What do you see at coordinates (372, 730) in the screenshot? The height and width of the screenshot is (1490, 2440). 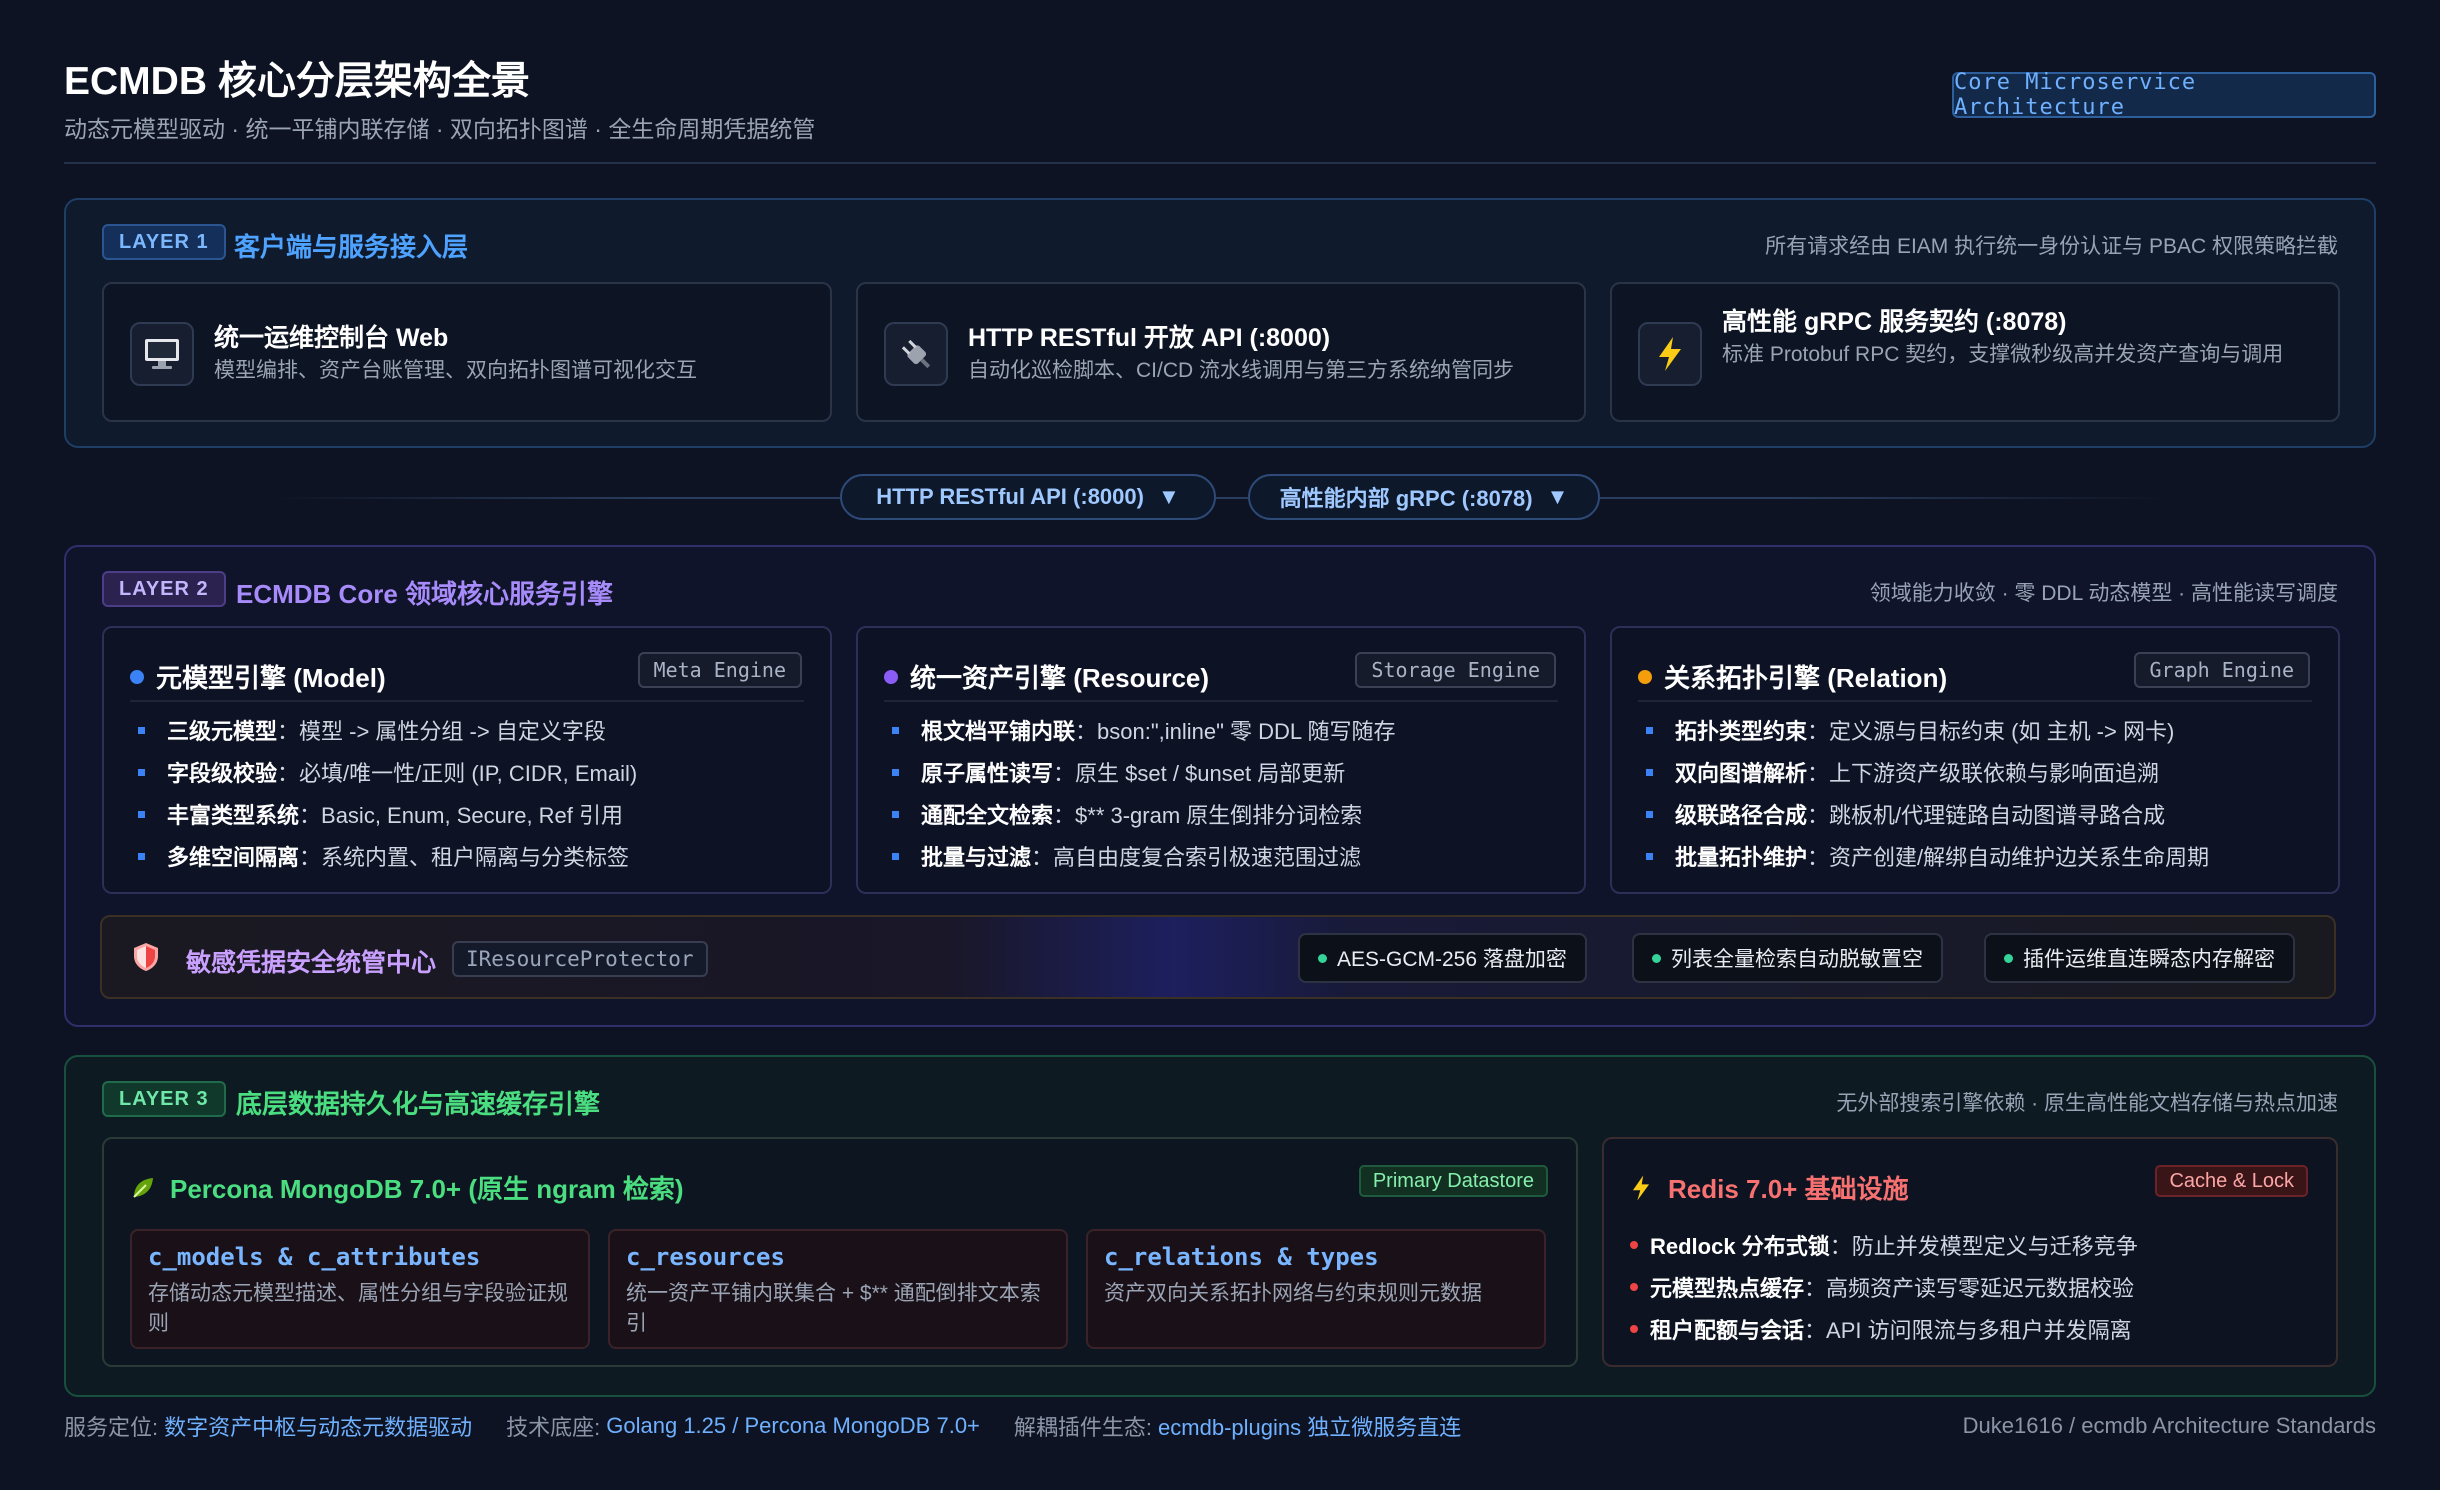 I see `engine-feature: 三级元模型 ：模型 -> 属性分组 -> 自定义字段` at bounding box center [372, 730].